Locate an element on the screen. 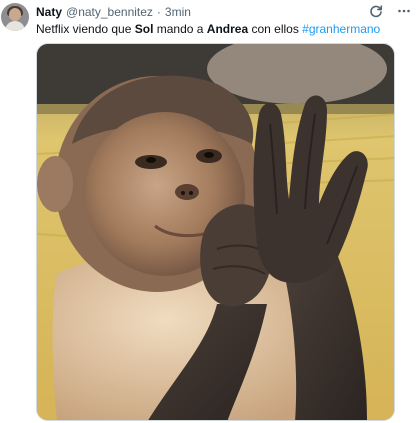 The height and width of the screenshot is (423, 420). profile-avatar is located at coordinates (15, 17).